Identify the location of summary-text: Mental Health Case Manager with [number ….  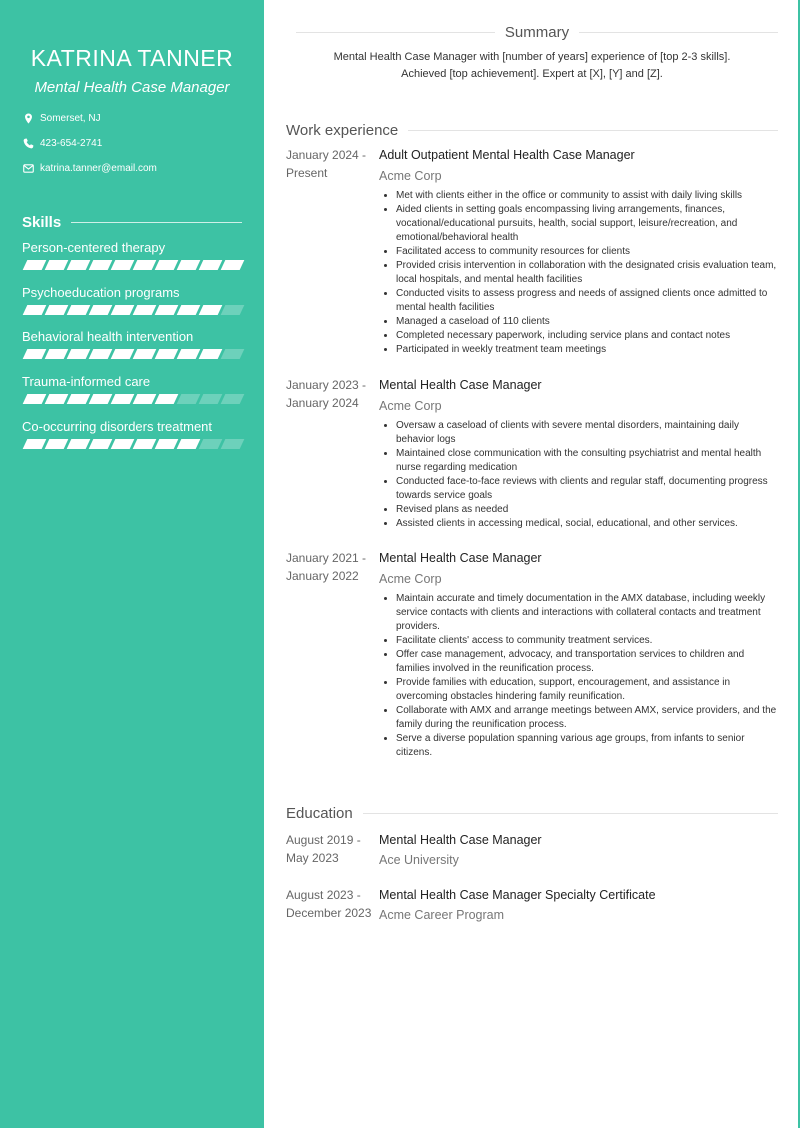
(532, 65).